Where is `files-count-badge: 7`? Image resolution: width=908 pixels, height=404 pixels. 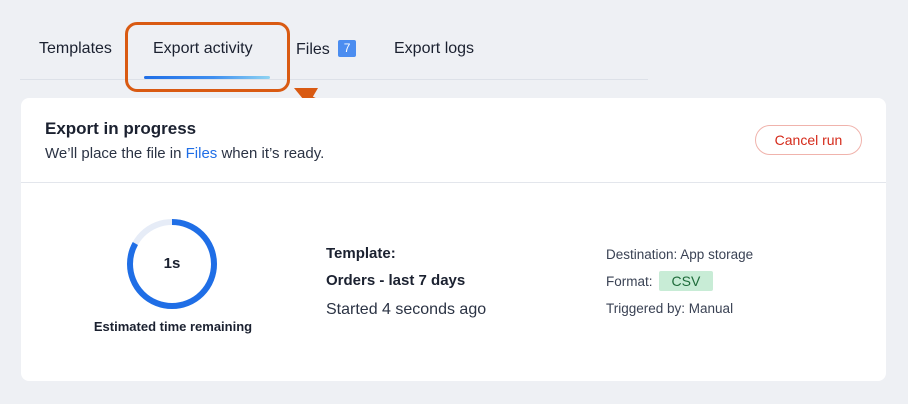 files-count-badge: 7 is located at coordinates (347, 48).